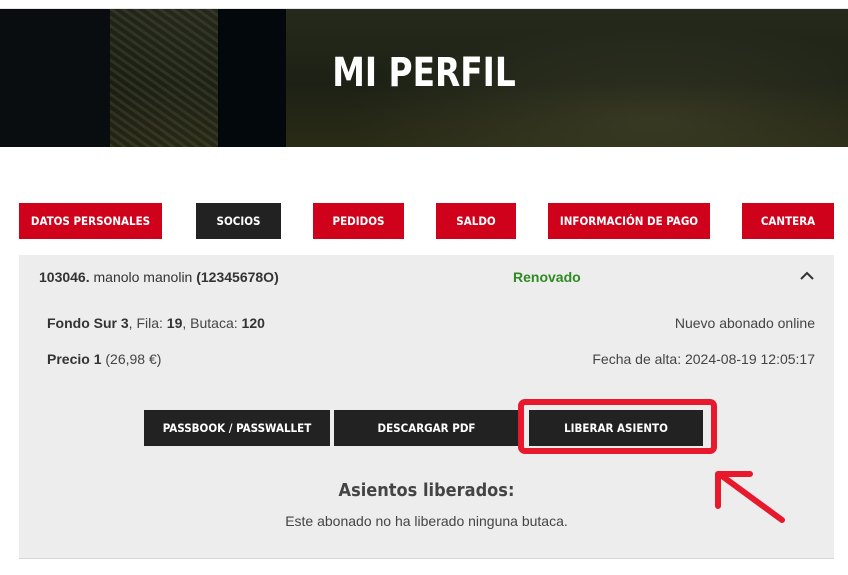  What do you see at coordinates (744, 323) in the screenshot?
I see `subscription-type: Nuevo abonado online` at bounding box center [744, 323].